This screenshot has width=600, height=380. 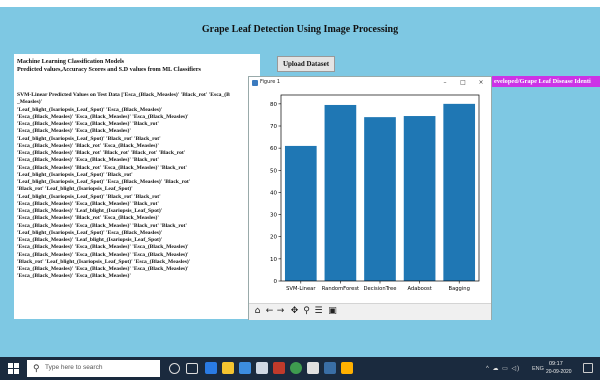 What do you see at coordinates (192, 368) in the screenshot?
I see `task-view-icon` at bounding box center [192, 368].